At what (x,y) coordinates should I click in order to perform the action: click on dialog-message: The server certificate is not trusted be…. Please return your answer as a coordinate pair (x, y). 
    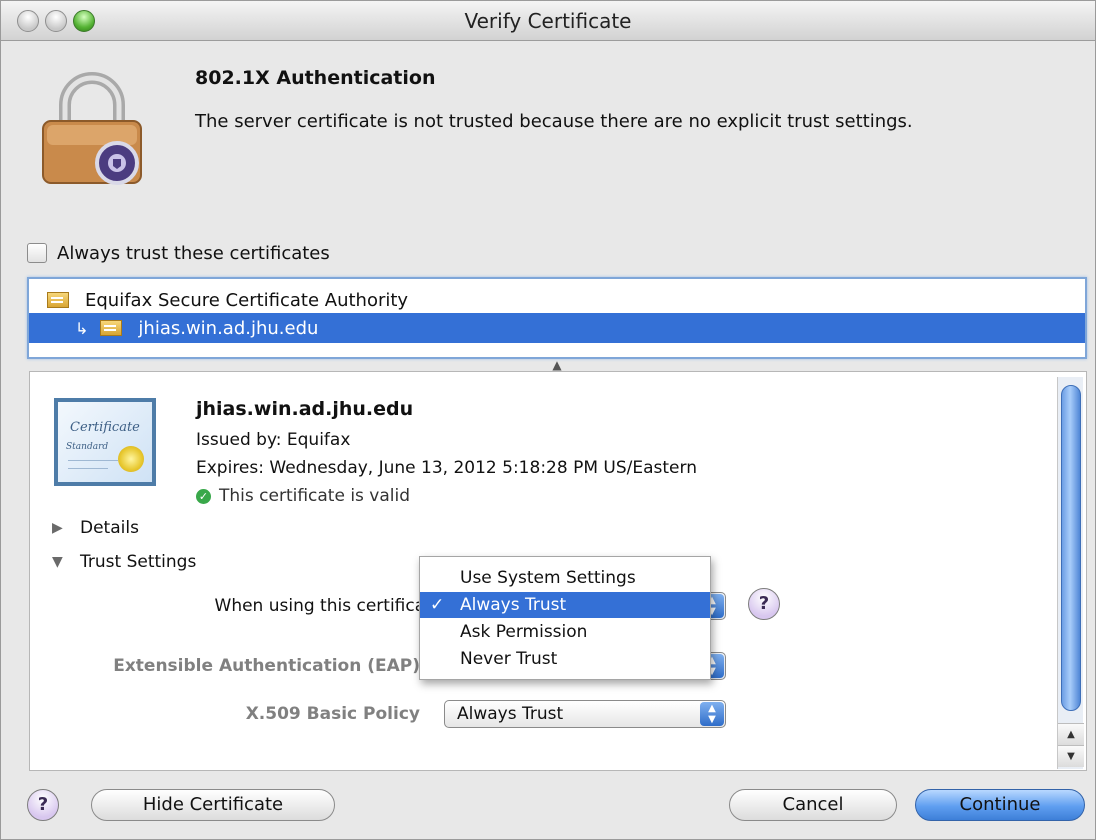
    Looking at the image, I should click on (554, 121).